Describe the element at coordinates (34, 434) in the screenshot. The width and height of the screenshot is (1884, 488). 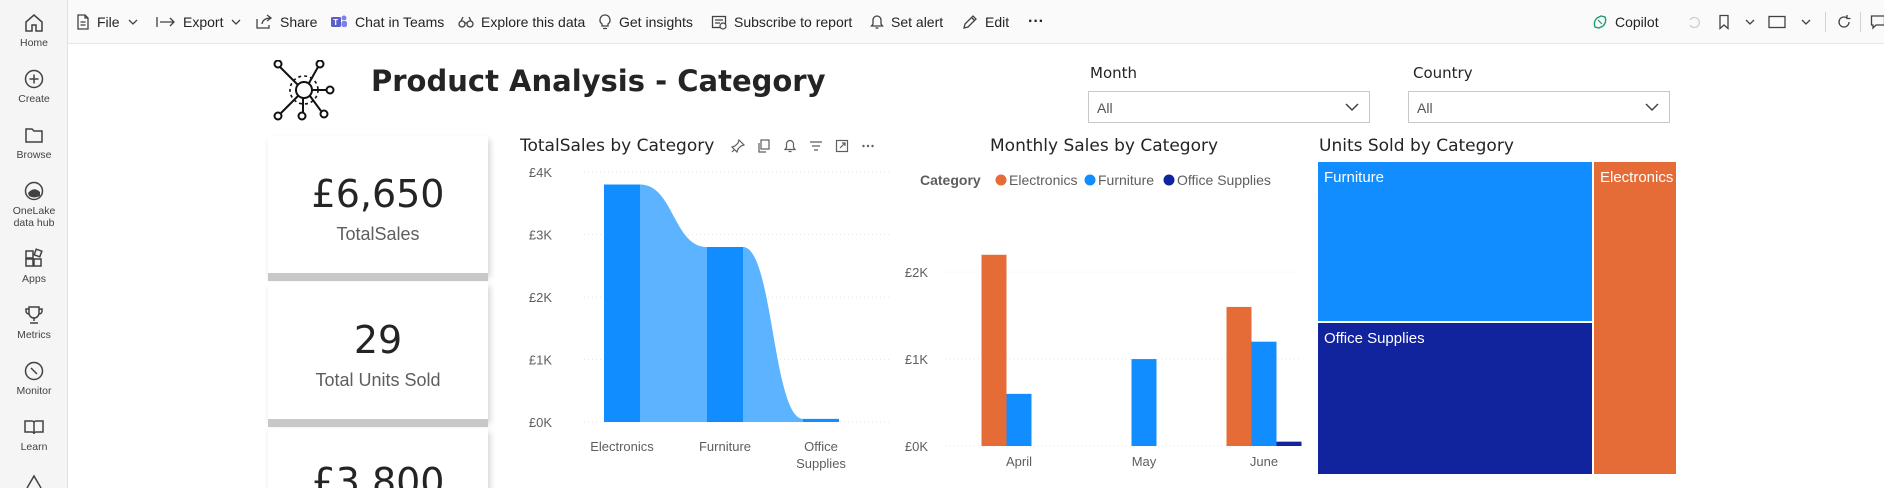
I see `rail-item-learn: Learn` at that location.